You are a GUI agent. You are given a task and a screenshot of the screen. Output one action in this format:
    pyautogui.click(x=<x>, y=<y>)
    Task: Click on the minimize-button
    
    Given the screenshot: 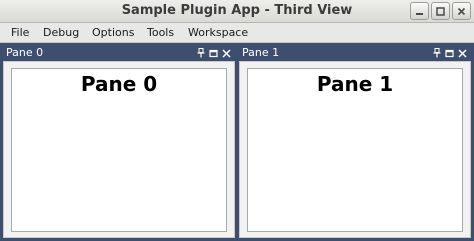 What is the action you would take?
    pyautogui.click(x=419, y=11)
    